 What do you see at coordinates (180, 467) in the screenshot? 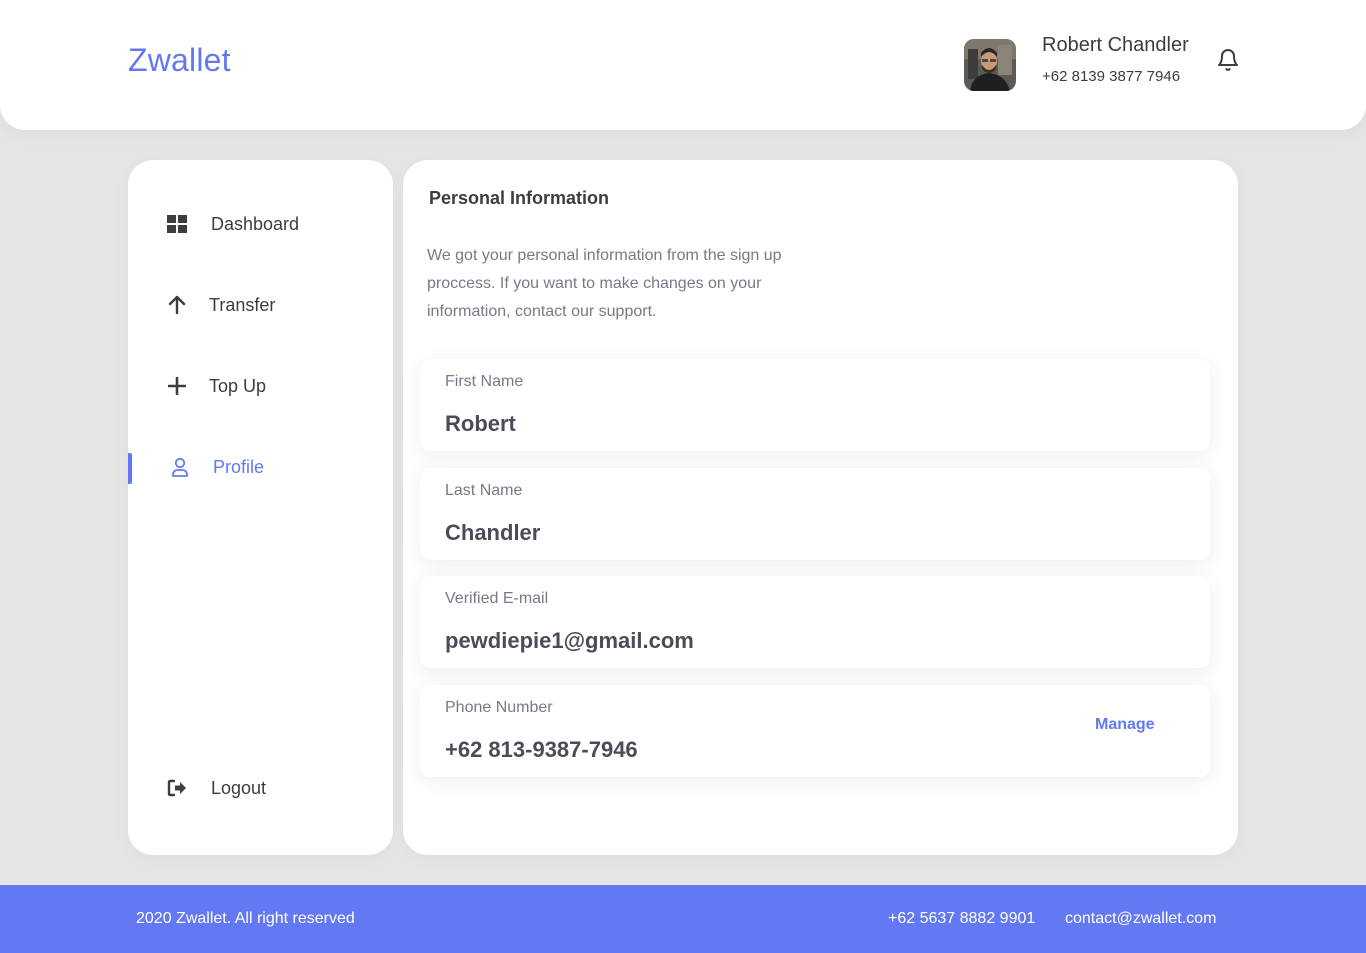
I see `user-icon` at bounding box center [180, 467].